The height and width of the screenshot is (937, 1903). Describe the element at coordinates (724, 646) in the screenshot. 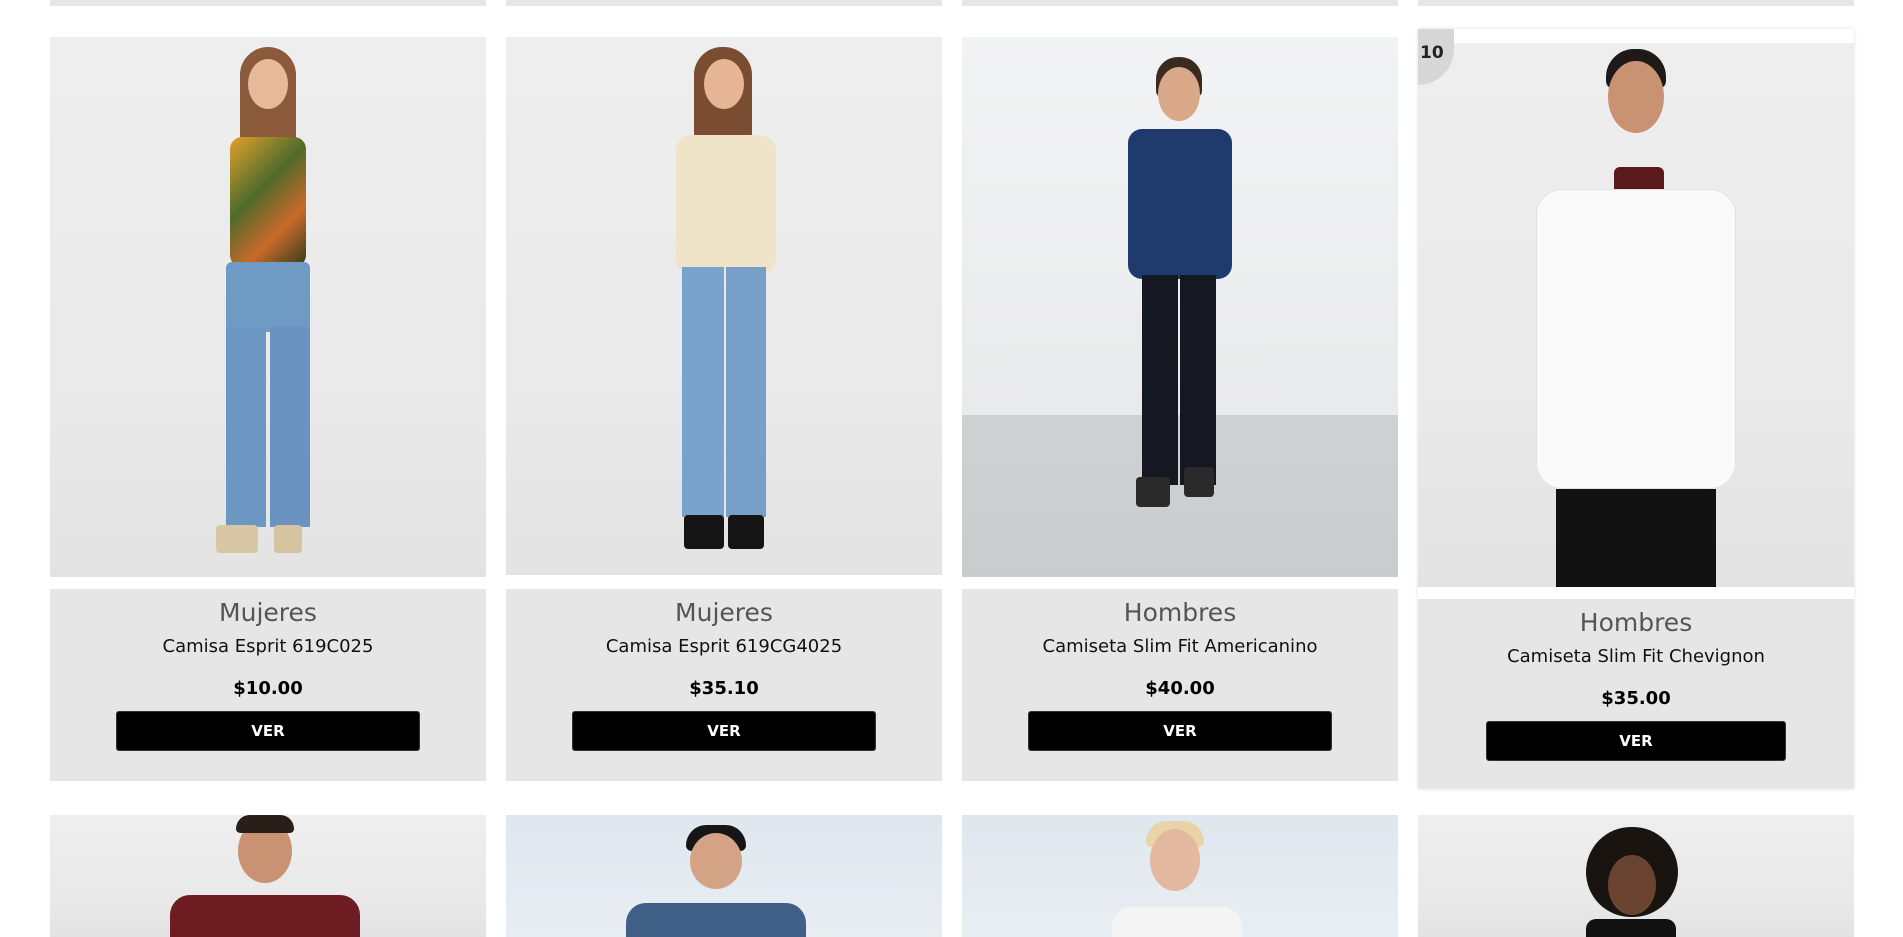

I see `product-name: Camisa Esprit 619CG4025` at that location.